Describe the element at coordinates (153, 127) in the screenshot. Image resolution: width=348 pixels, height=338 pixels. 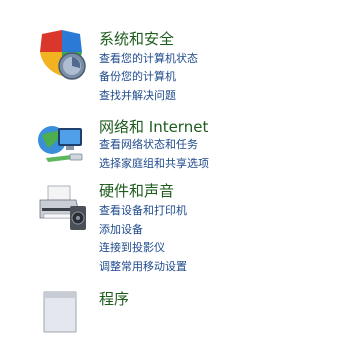
I see `category-title-network-internet: 网络和 Internet` at that location.